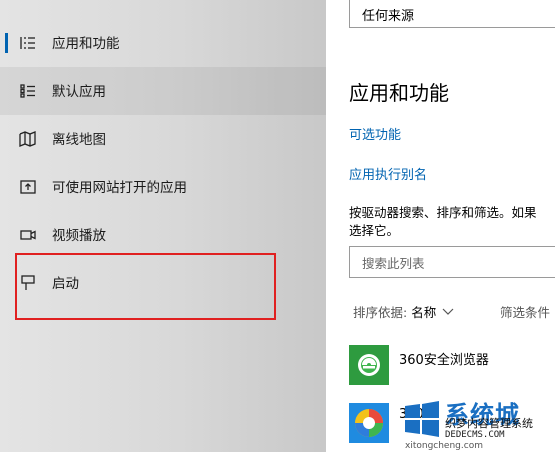 This screenshot has height=452, width=555. I want to click on sort-label: 排序依据:, so click(380, 312).